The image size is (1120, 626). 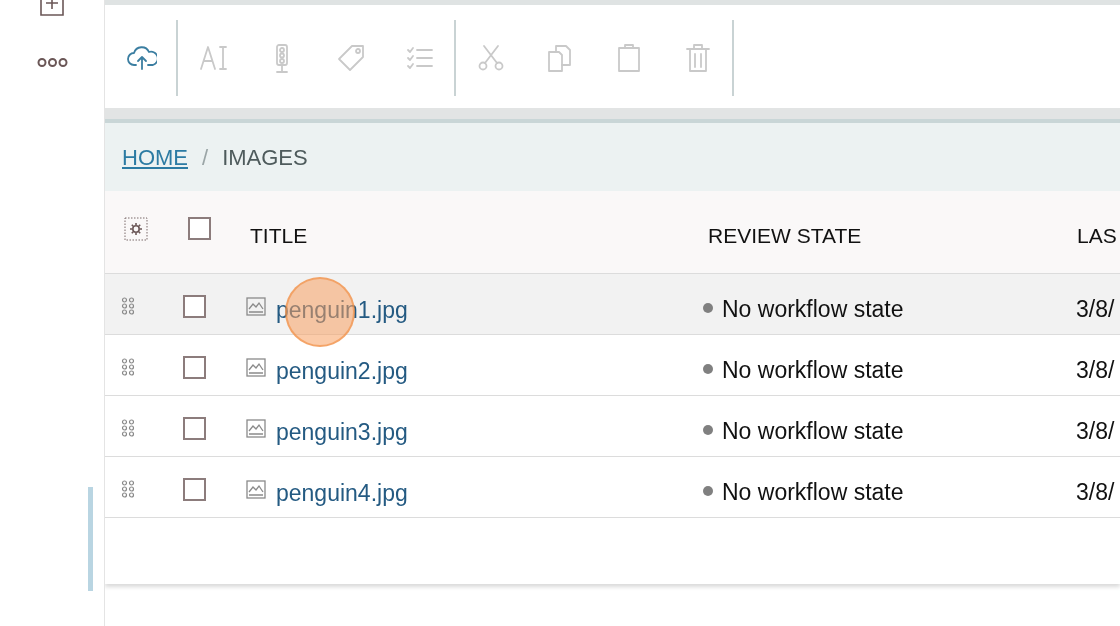 I want to click on breadcrumb-current: IMAGES, so click(x=265, y=157).